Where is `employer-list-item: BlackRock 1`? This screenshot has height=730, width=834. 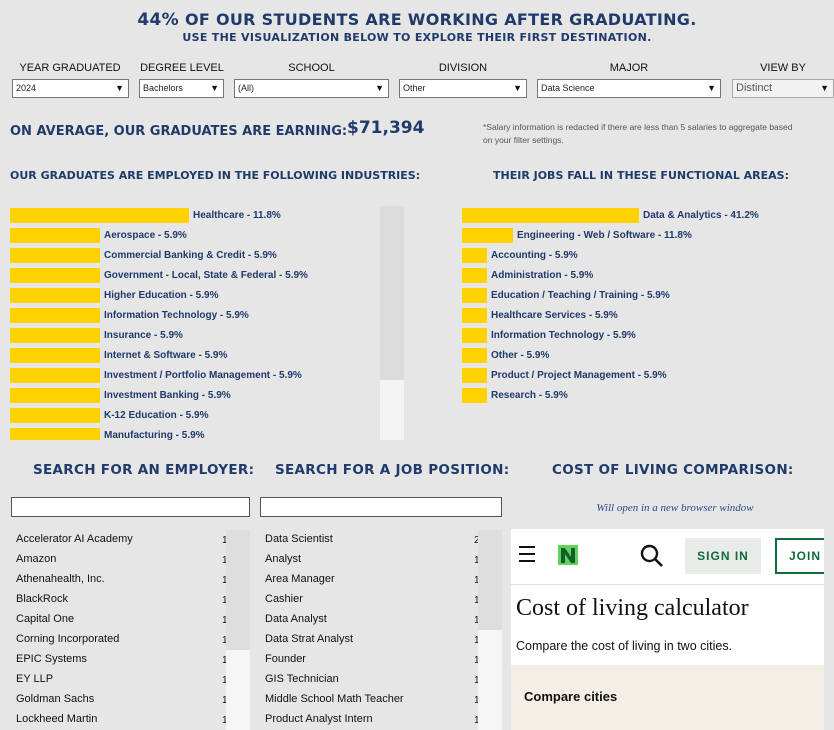 employer-list-item: BlackRock 1 is located at coordinates (120, 600).